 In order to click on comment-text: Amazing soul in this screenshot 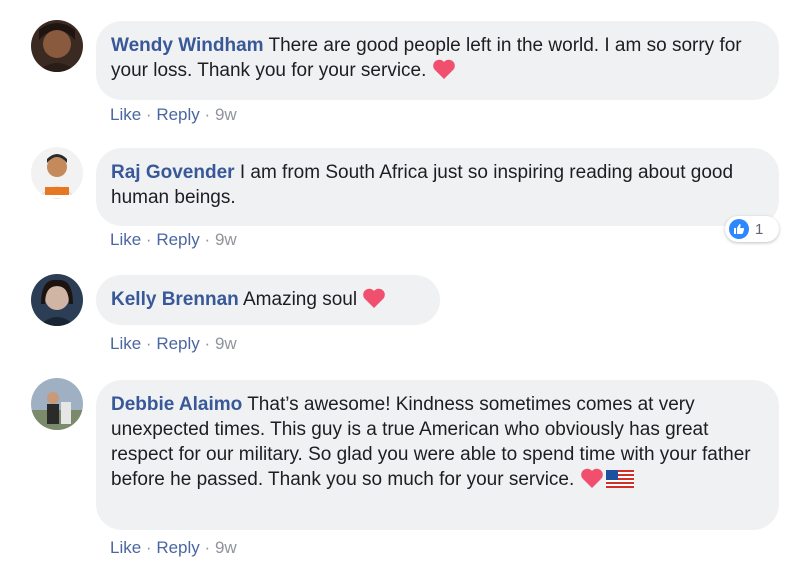, I will do `click(300, 299)`.